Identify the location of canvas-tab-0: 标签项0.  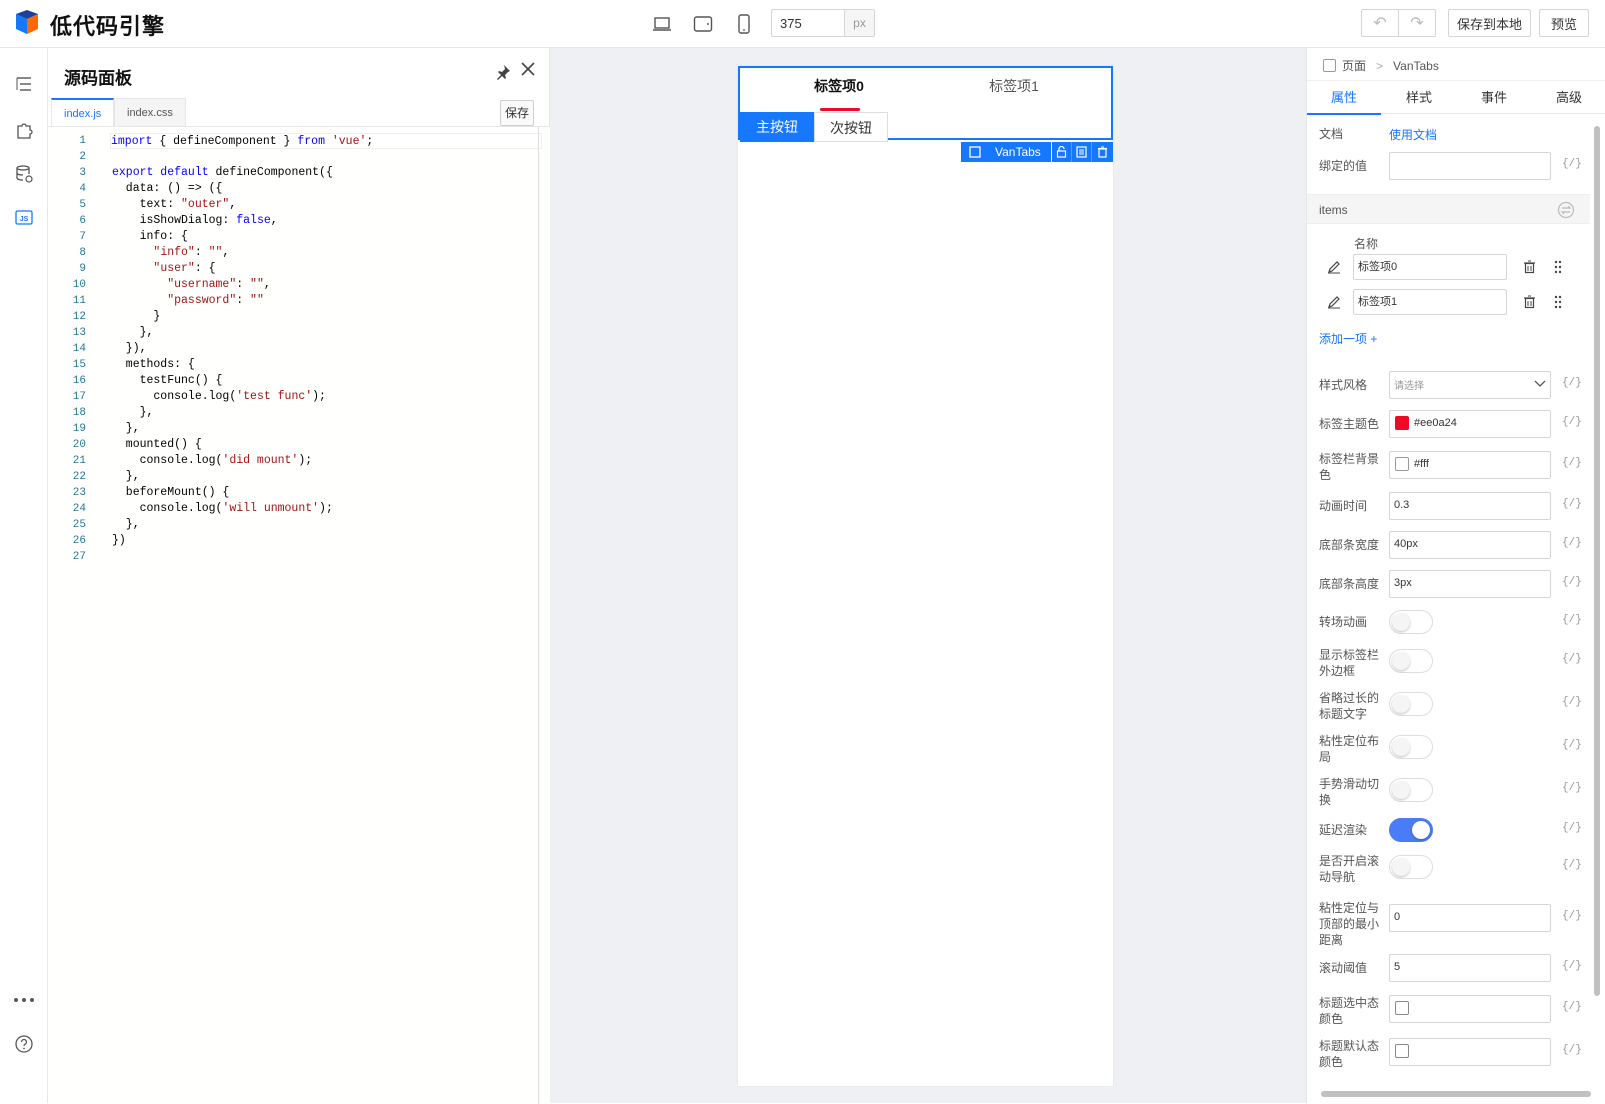
(839, 90).